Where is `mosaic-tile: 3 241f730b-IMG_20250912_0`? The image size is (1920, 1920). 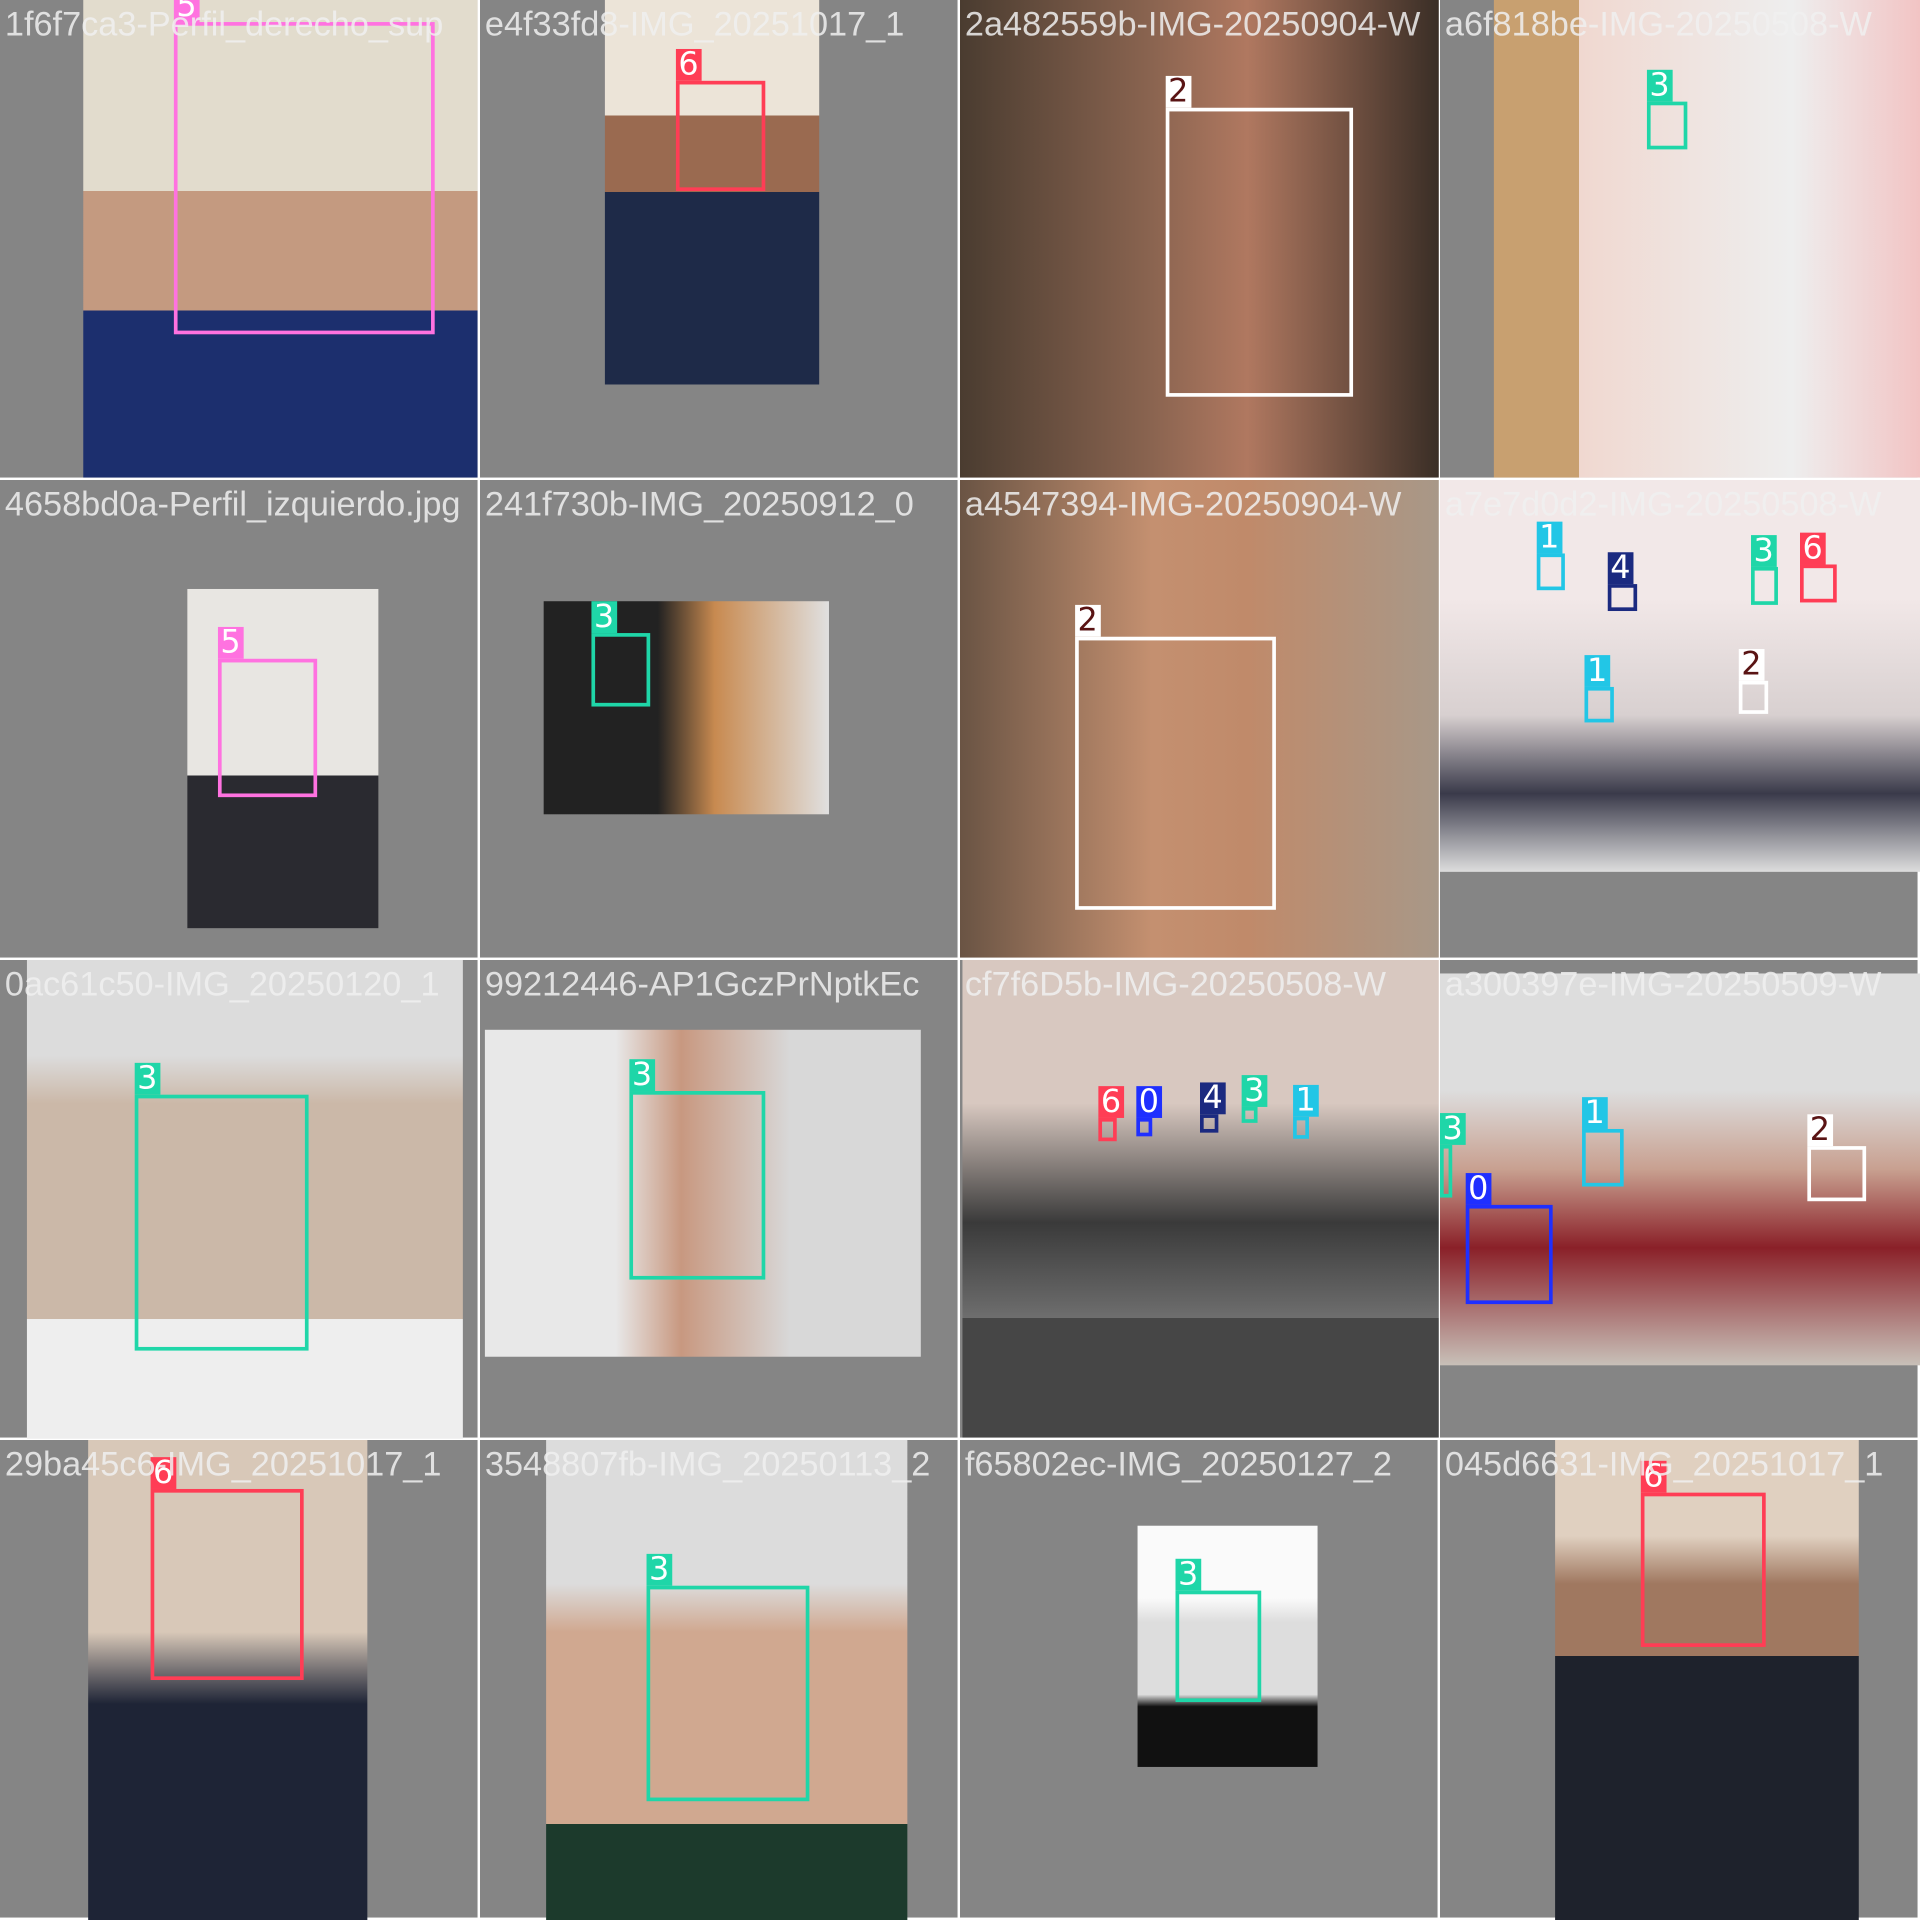 mosaic-tile: 3 241f730b-IMG_20250912_0 is located at coordinates (719, 719).